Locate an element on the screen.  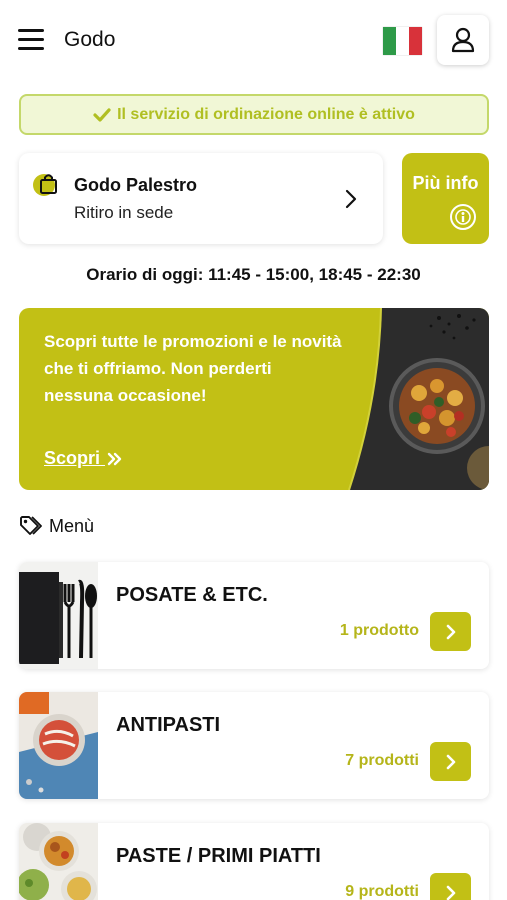
menu-section-heading: Menù is located at coordinates (56, 526).